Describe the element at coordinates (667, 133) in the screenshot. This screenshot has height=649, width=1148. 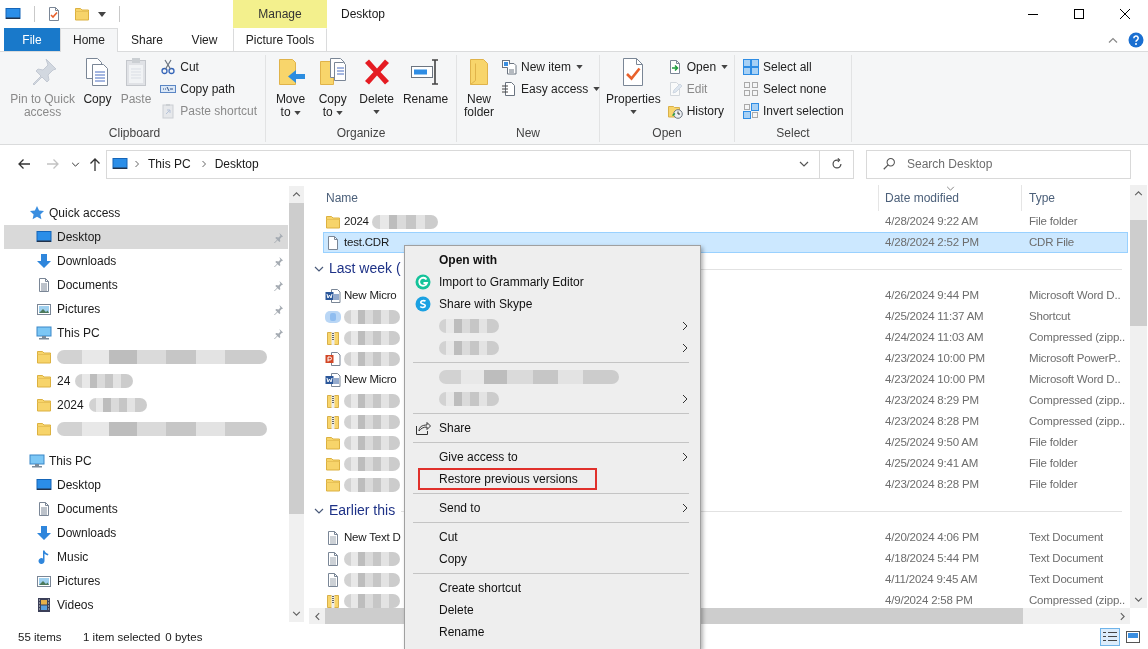
I see `group-label: Open` at that location.